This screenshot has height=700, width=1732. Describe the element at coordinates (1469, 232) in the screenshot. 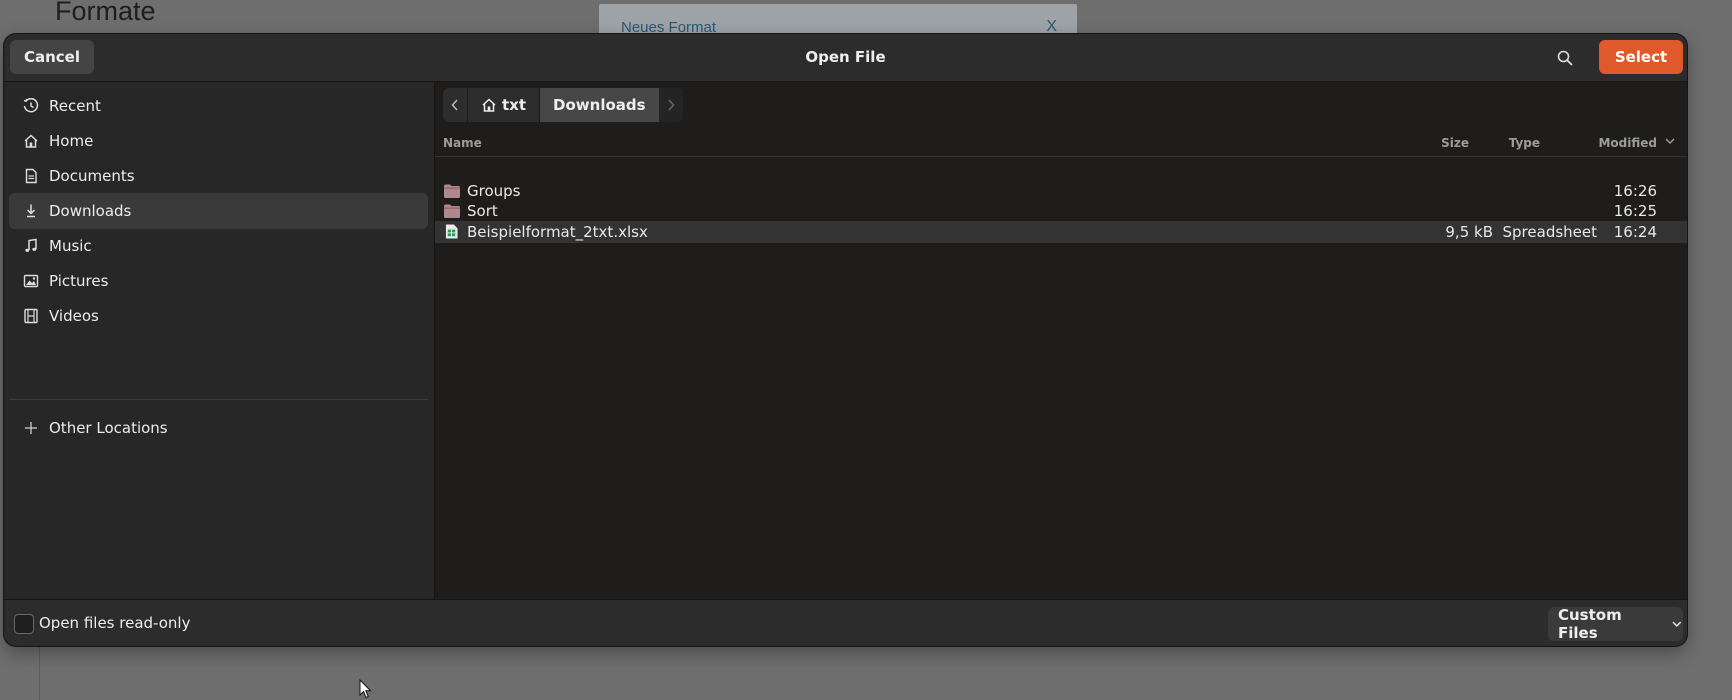

I see `file-size: 9,5 kB` at that location.